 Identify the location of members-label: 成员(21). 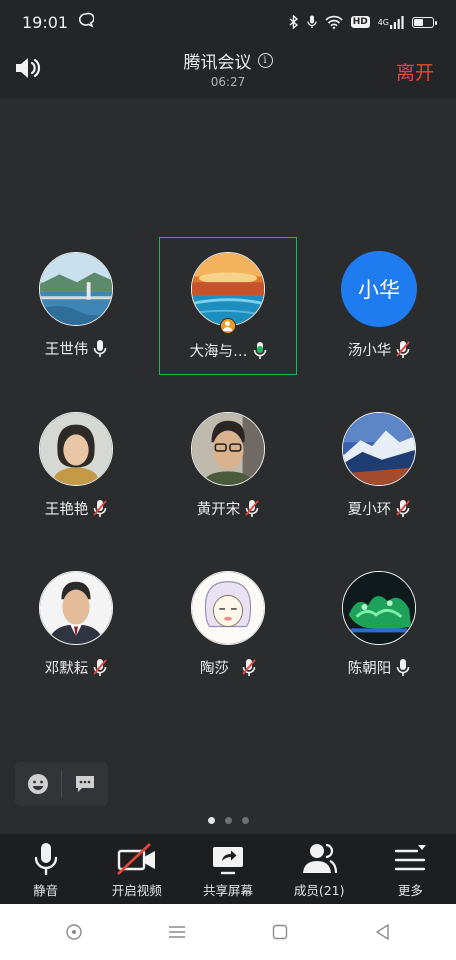
(319, 890).